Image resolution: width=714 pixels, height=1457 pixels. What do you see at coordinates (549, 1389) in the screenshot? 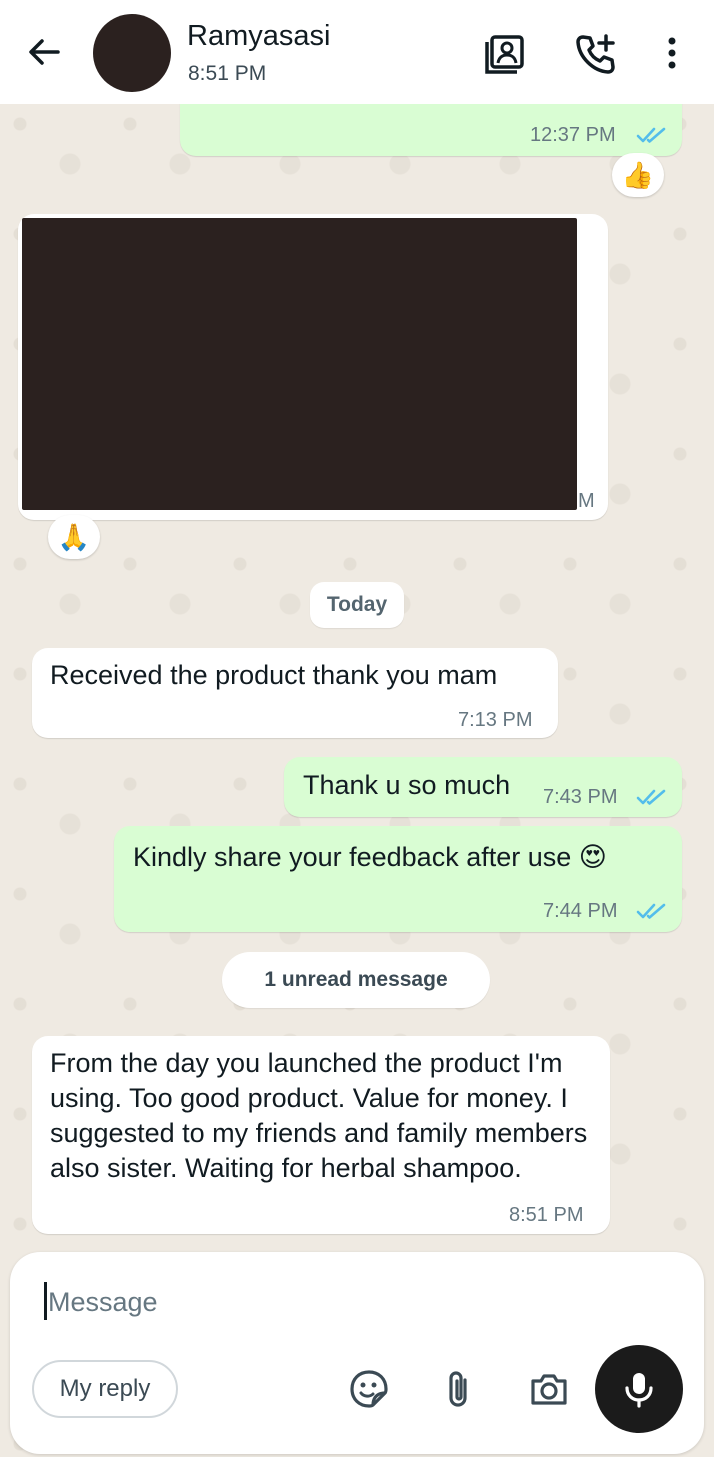
I see `camera-icon` at bounding box center [549, 1389].